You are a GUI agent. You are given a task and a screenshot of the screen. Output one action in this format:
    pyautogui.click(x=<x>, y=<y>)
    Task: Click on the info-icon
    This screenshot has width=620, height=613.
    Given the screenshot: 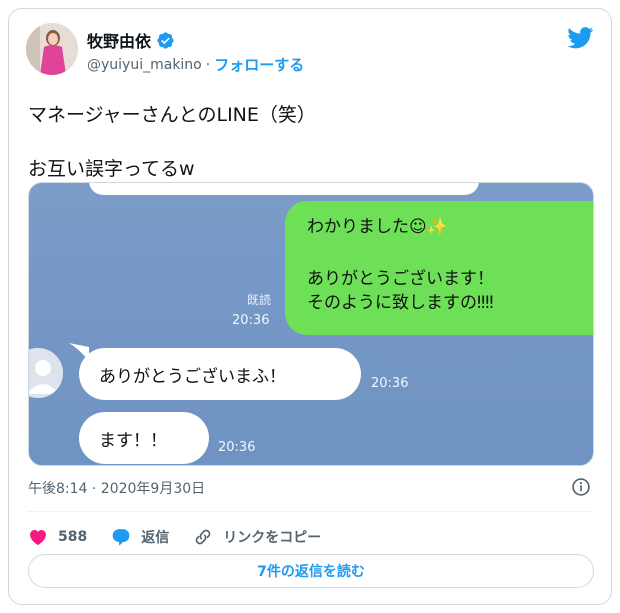 What is the action you would take?
    pyautogui.click(x=581, y=487)
    